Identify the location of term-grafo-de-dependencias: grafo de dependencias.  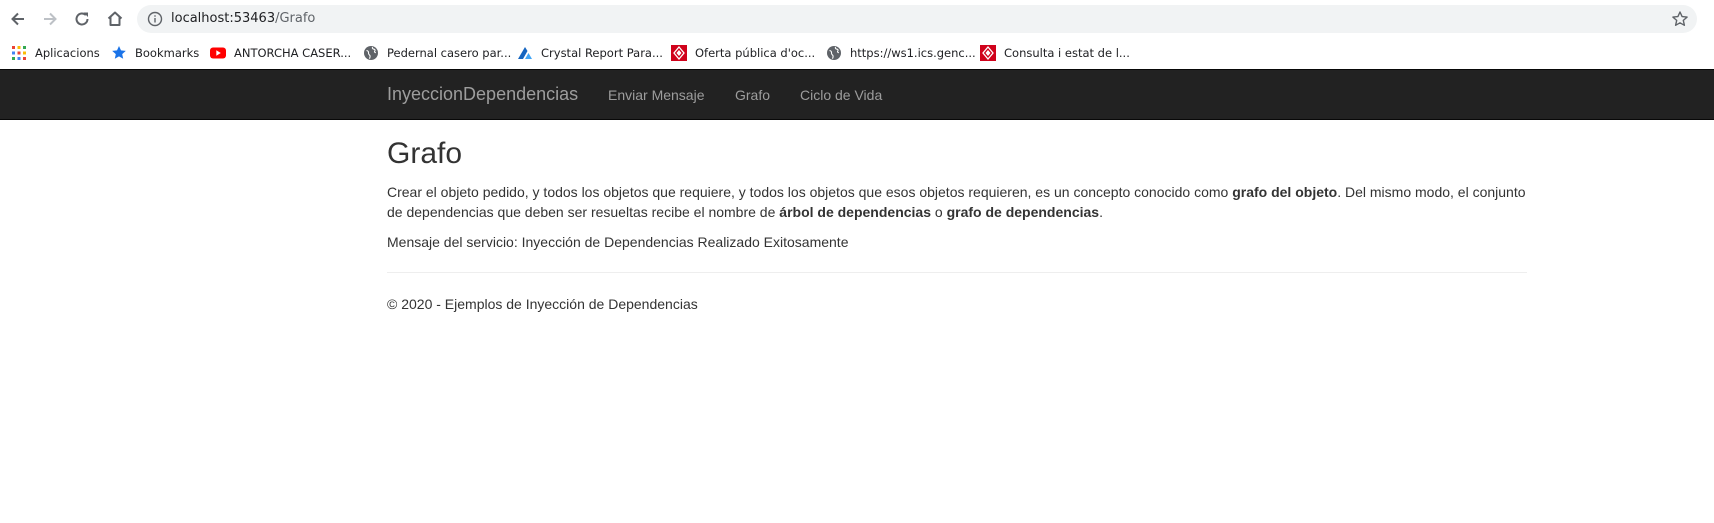
(1023, 212).